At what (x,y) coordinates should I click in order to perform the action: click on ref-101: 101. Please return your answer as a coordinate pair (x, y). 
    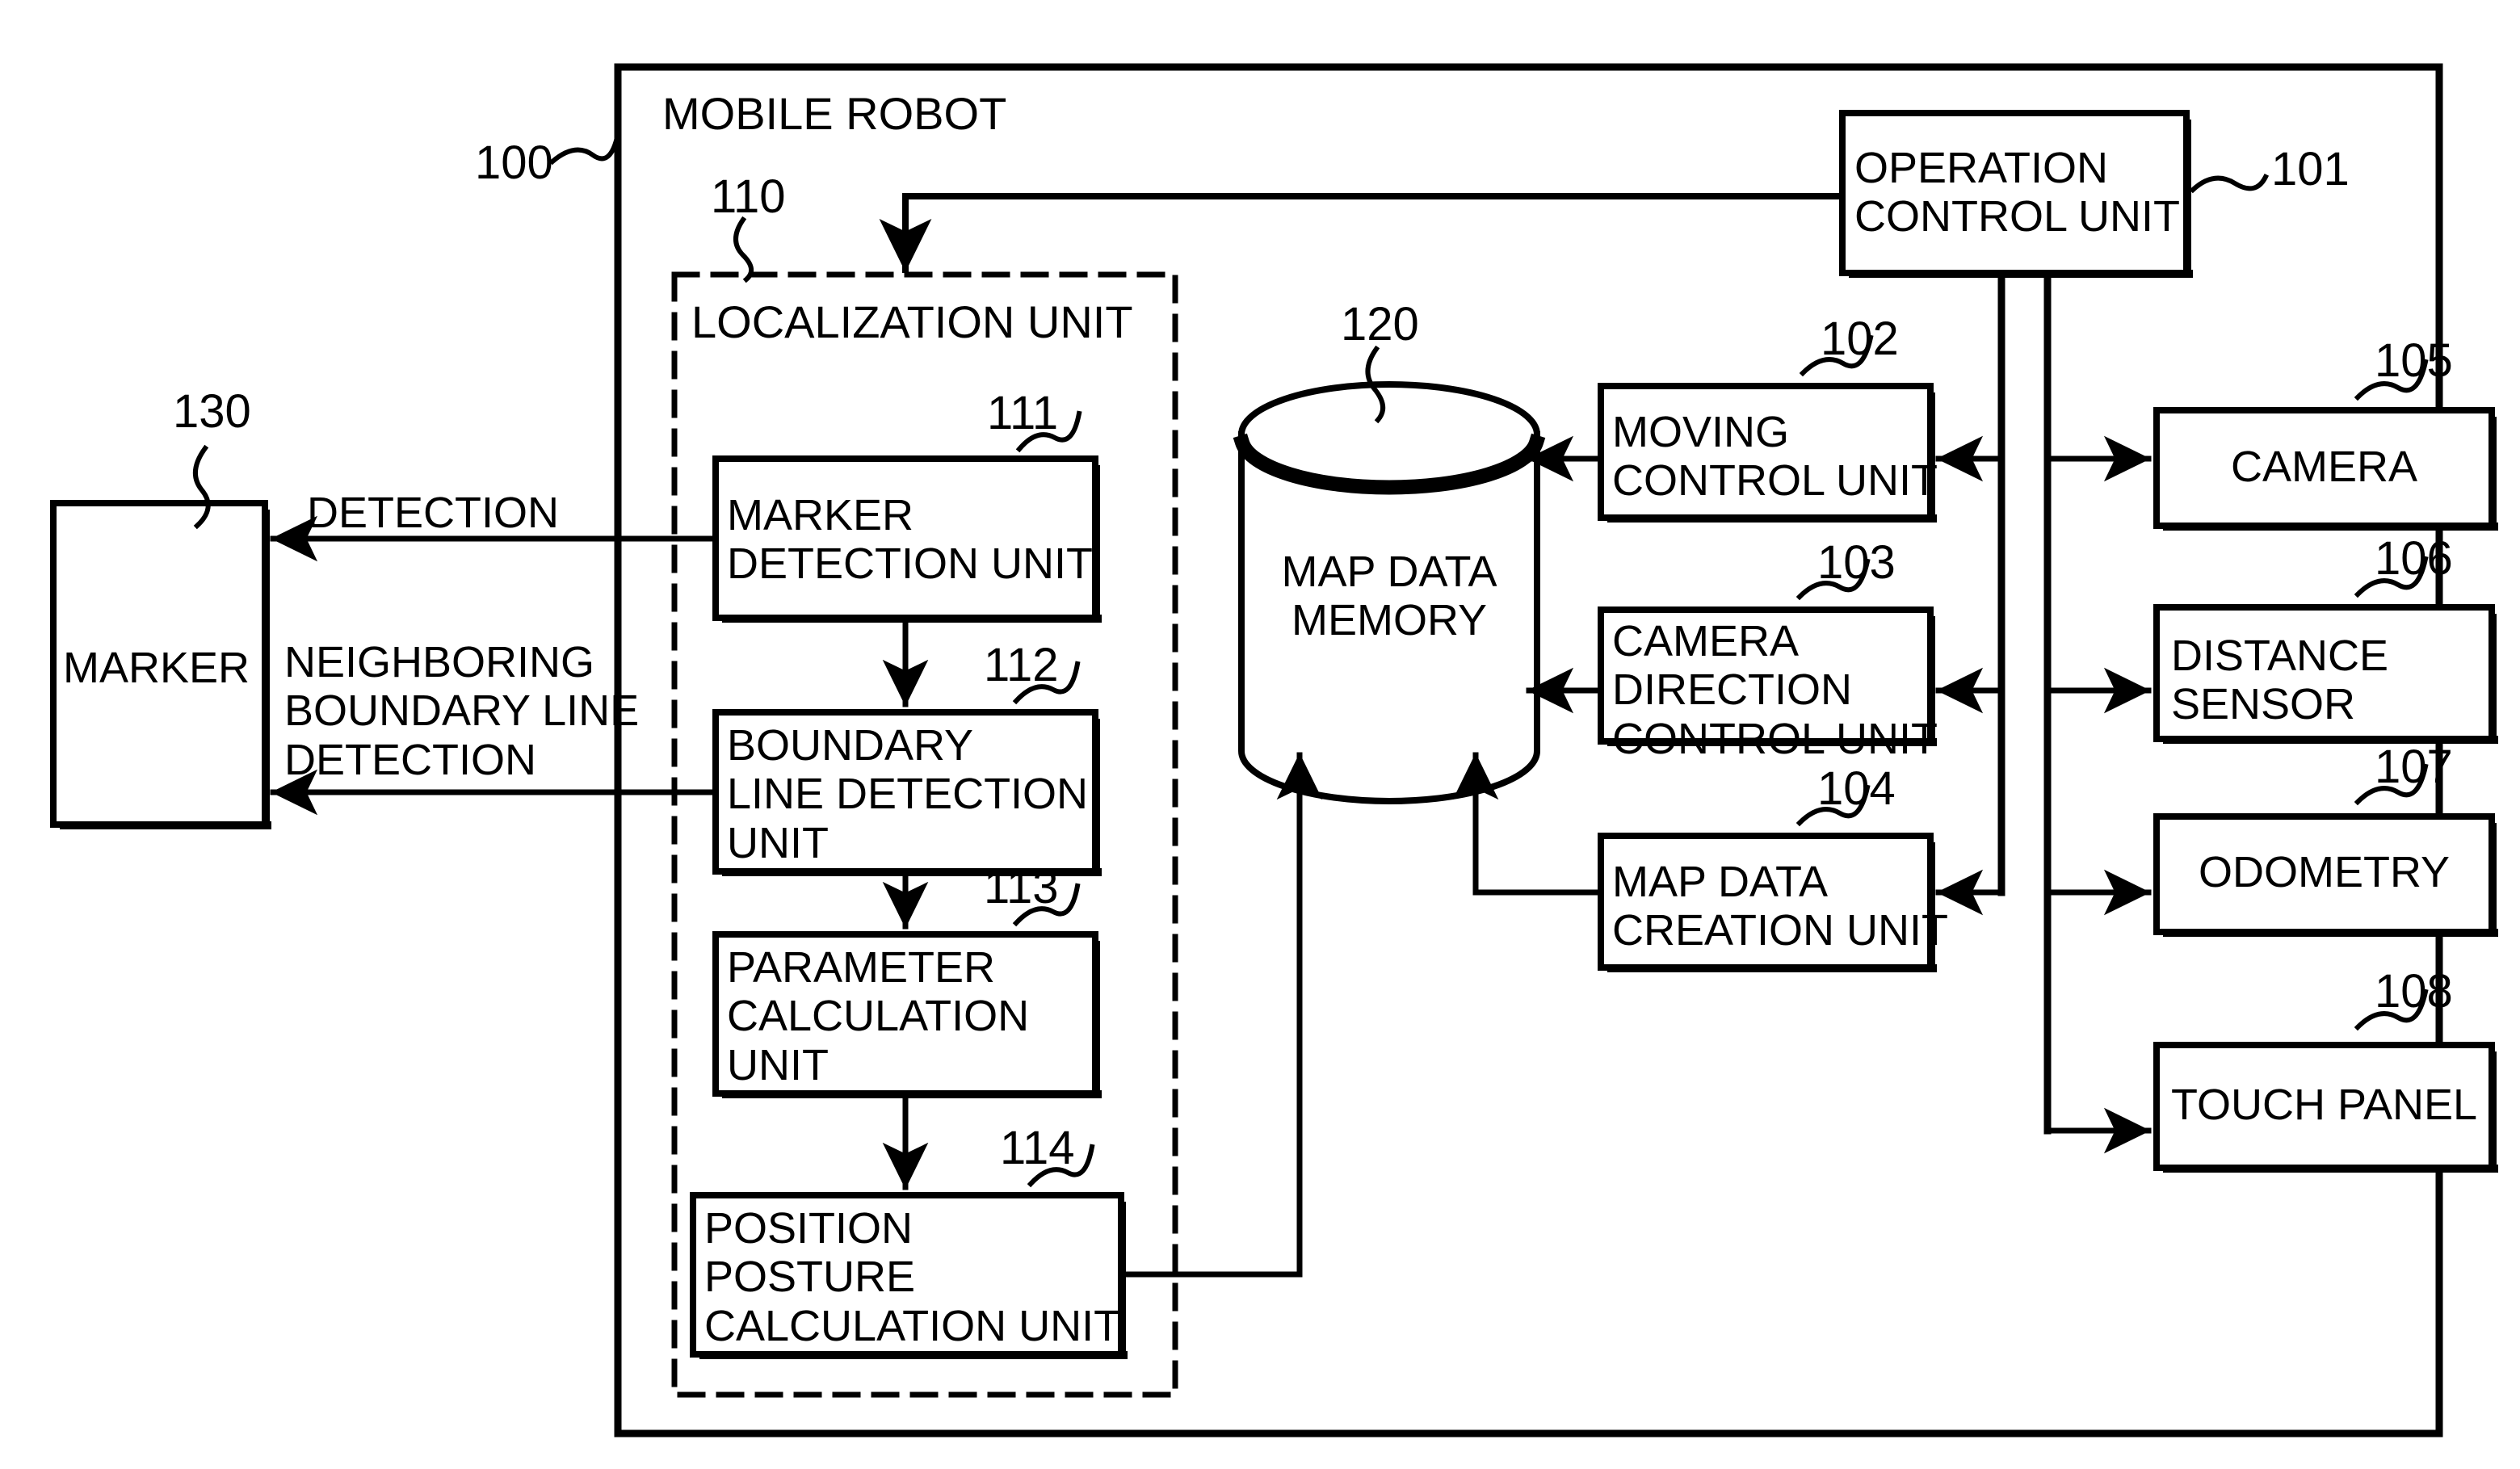
    Looking at the image, I should click on (2310, 169).